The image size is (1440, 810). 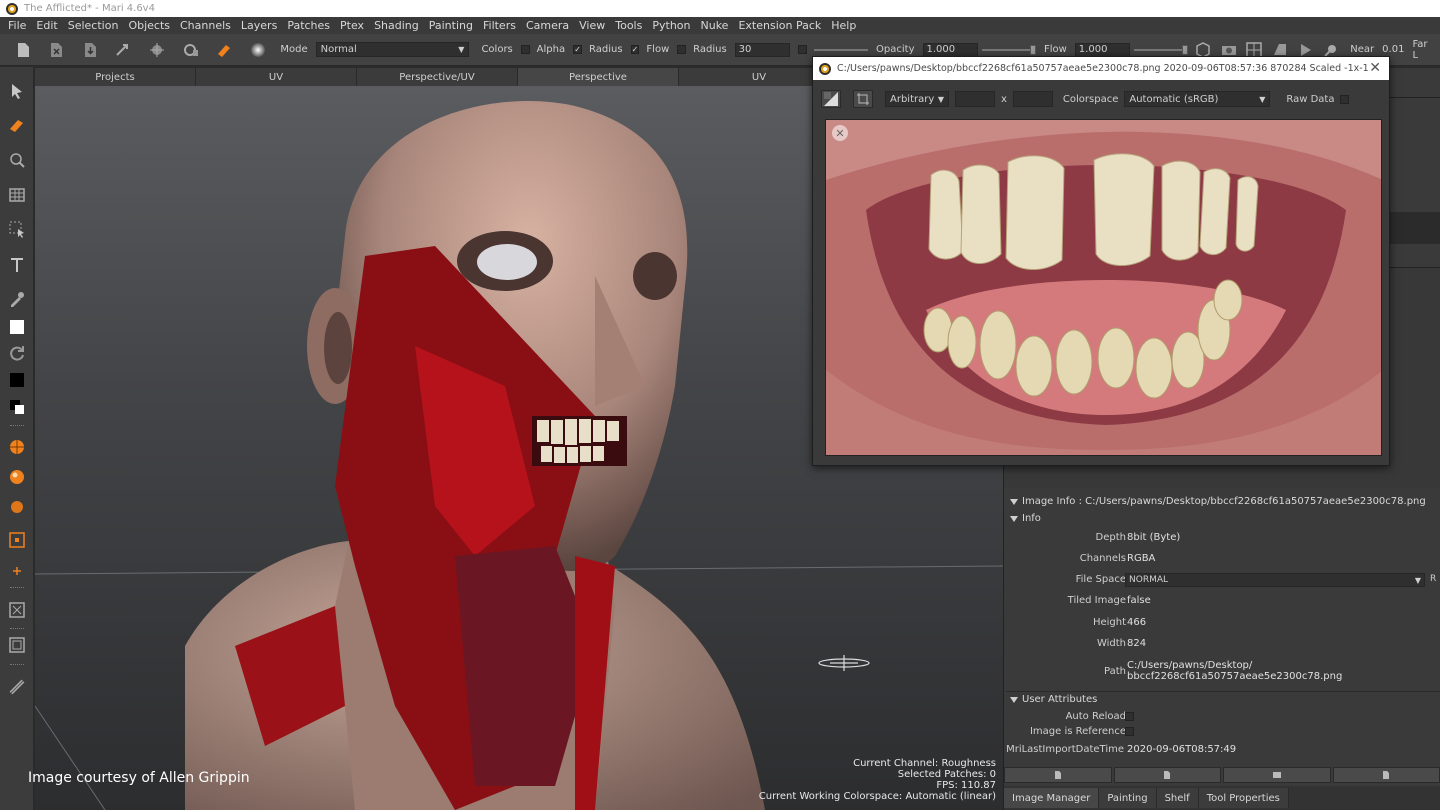 What do you see at coordinates (276, 77) in the screenshot?
I see `tab-uv: UV` at bounding box center [276, 77].